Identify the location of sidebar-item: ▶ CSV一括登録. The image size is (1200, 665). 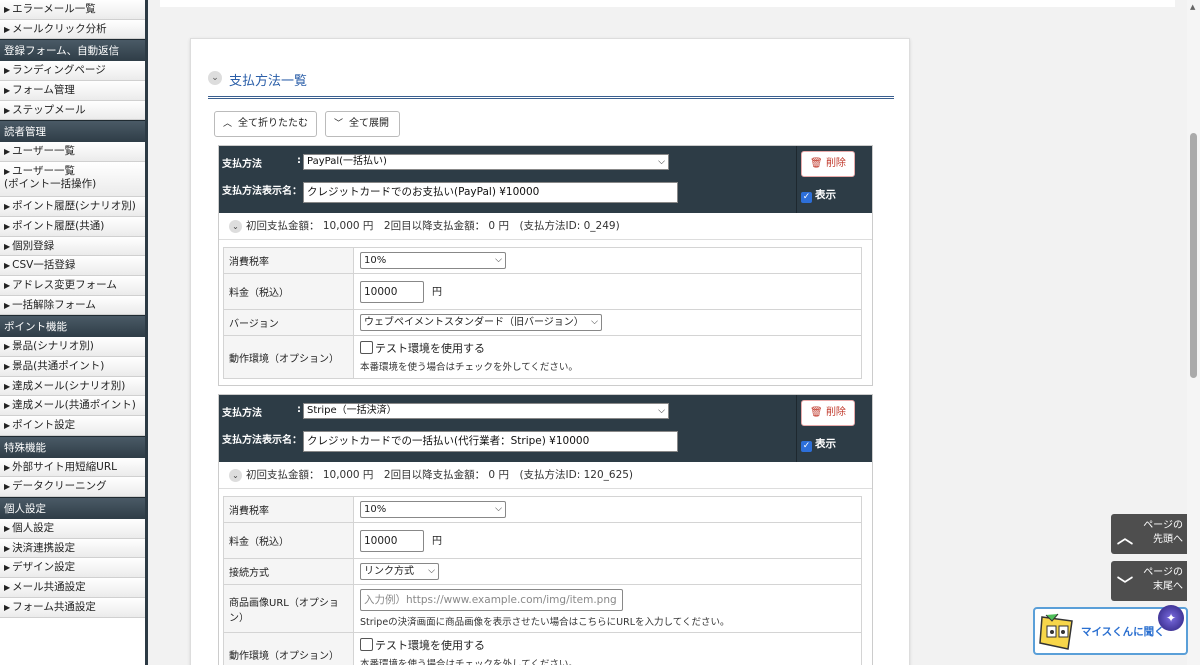
(72, 266).